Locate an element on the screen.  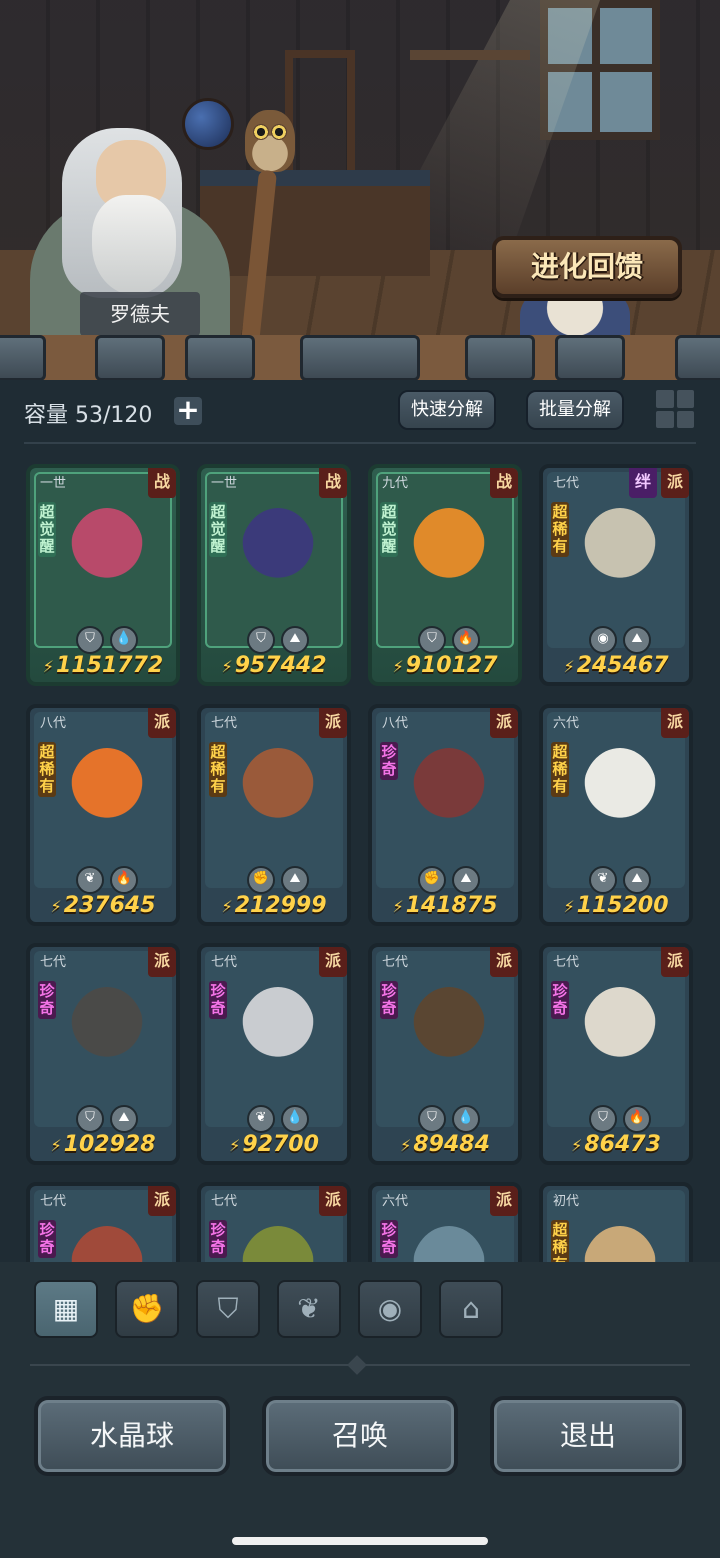
card-tag: 绊 is located at coordinates (643, 483).